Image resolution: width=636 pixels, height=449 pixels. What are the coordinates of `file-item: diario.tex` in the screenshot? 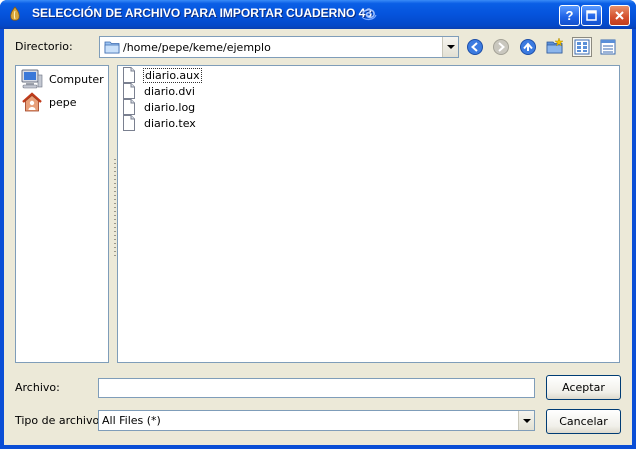 It's located at (159, 123).